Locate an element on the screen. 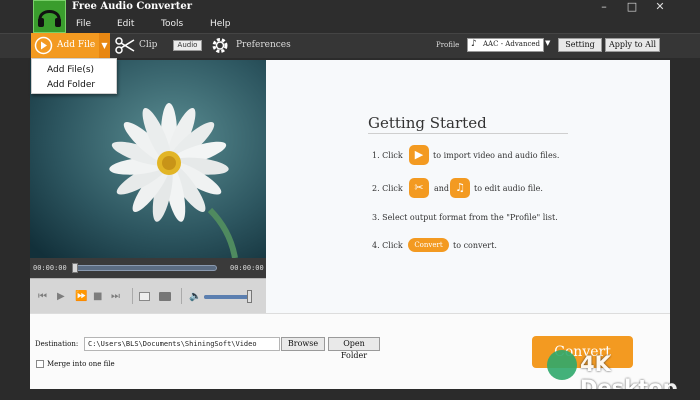  step1-prefix: 1. Click is located at coordinates (387, 155).